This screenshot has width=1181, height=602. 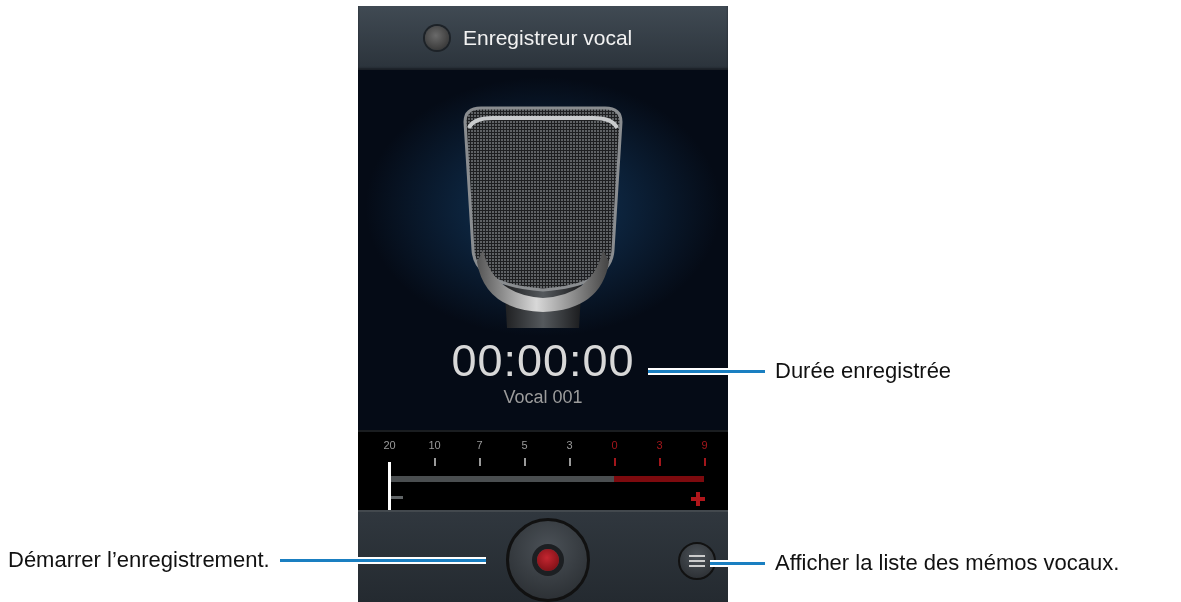 I want to click on level-marker, so click(x=389, y=486).